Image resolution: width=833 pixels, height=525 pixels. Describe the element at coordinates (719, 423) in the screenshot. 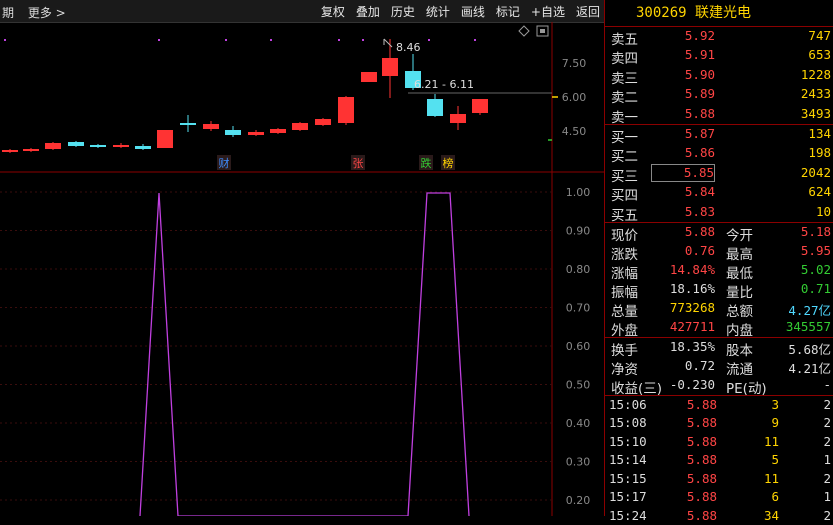

I see `trade-row: 15:08 5.88 9 2` at that location.